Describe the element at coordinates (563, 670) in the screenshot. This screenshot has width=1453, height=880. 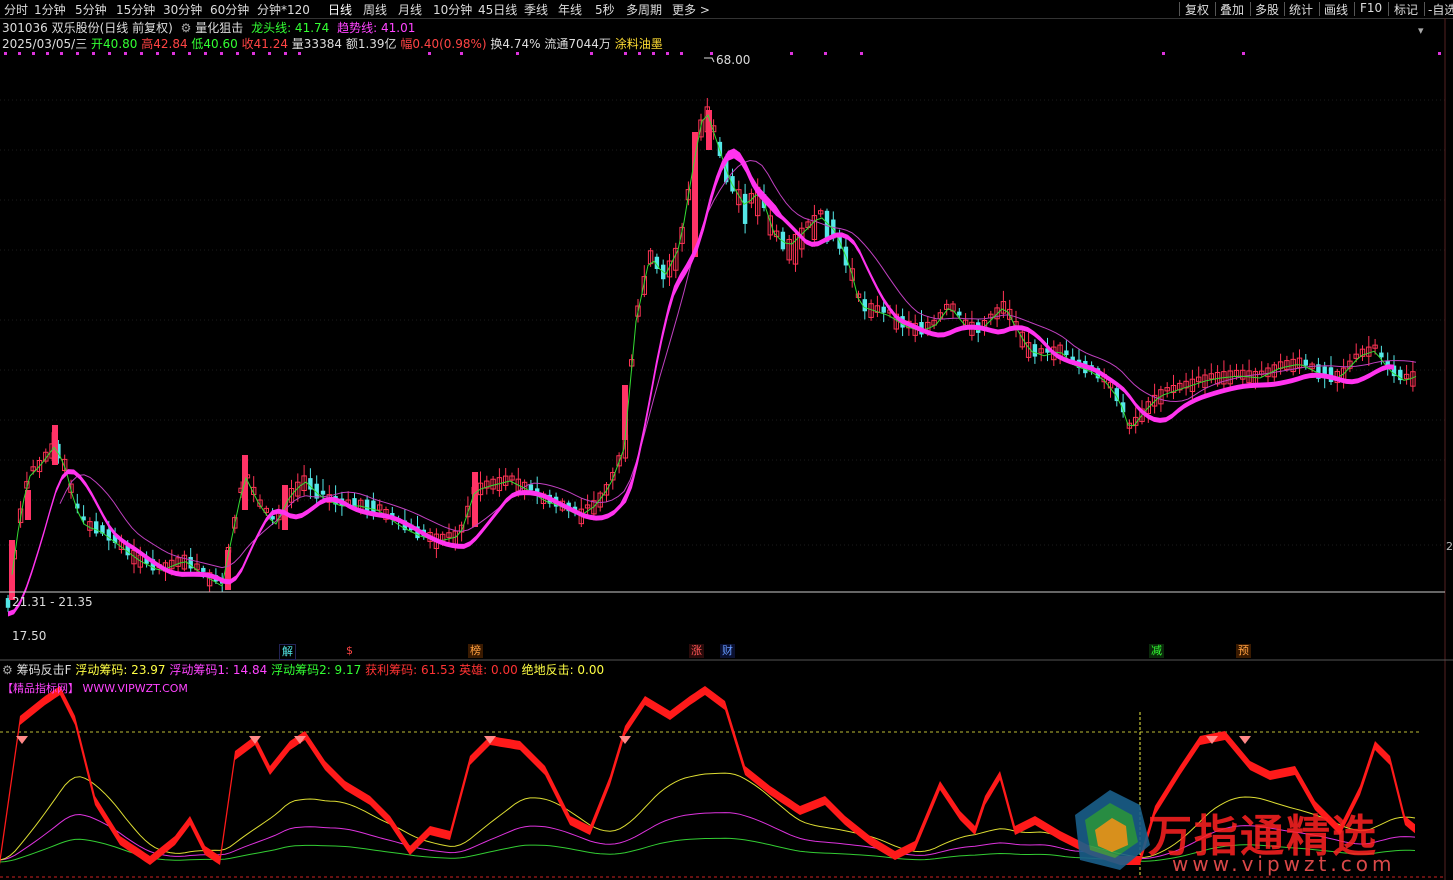
I see `counterattack-value: 绝地反击: 0.00` at that location.